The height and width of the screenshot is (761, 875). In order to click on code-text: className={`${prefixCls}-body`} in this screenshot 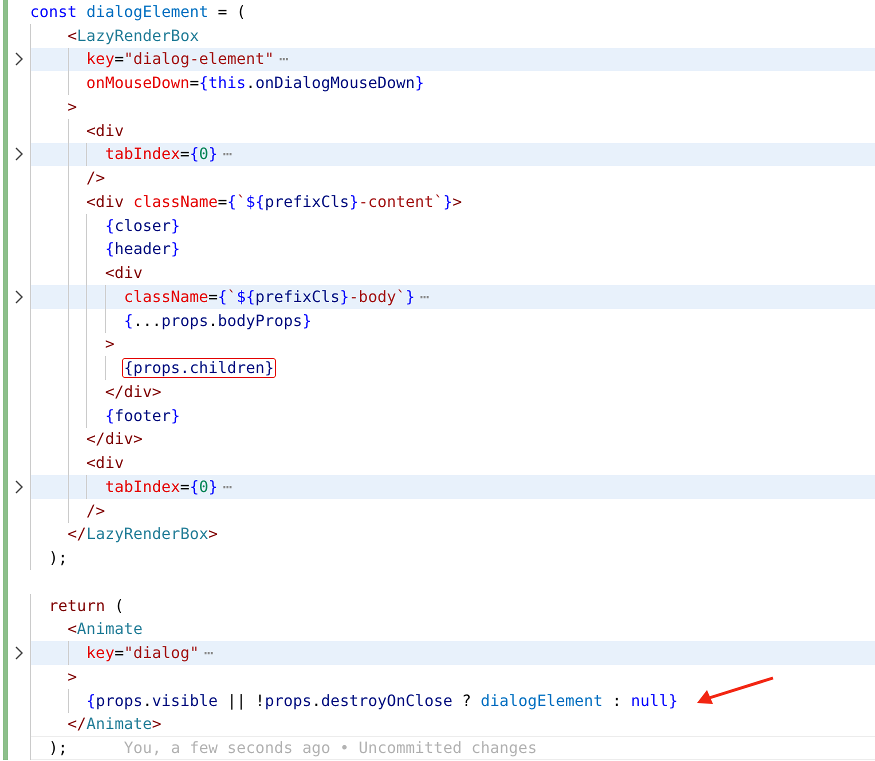, I will do `click(269, 297)`.